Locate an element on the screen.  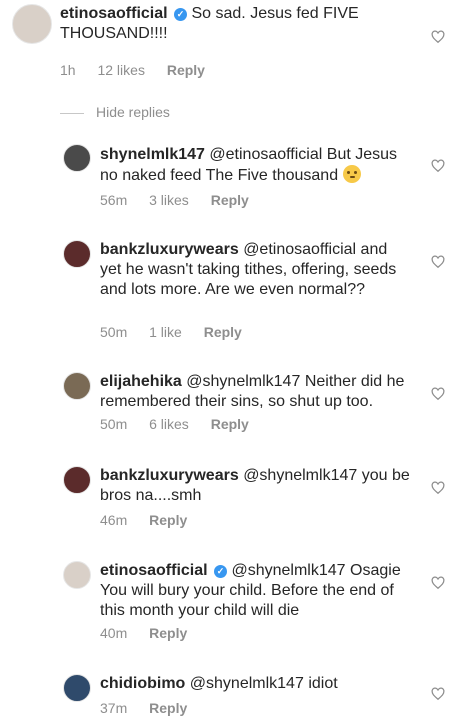
comment-time: 40m is located at coordinates (114, 633).